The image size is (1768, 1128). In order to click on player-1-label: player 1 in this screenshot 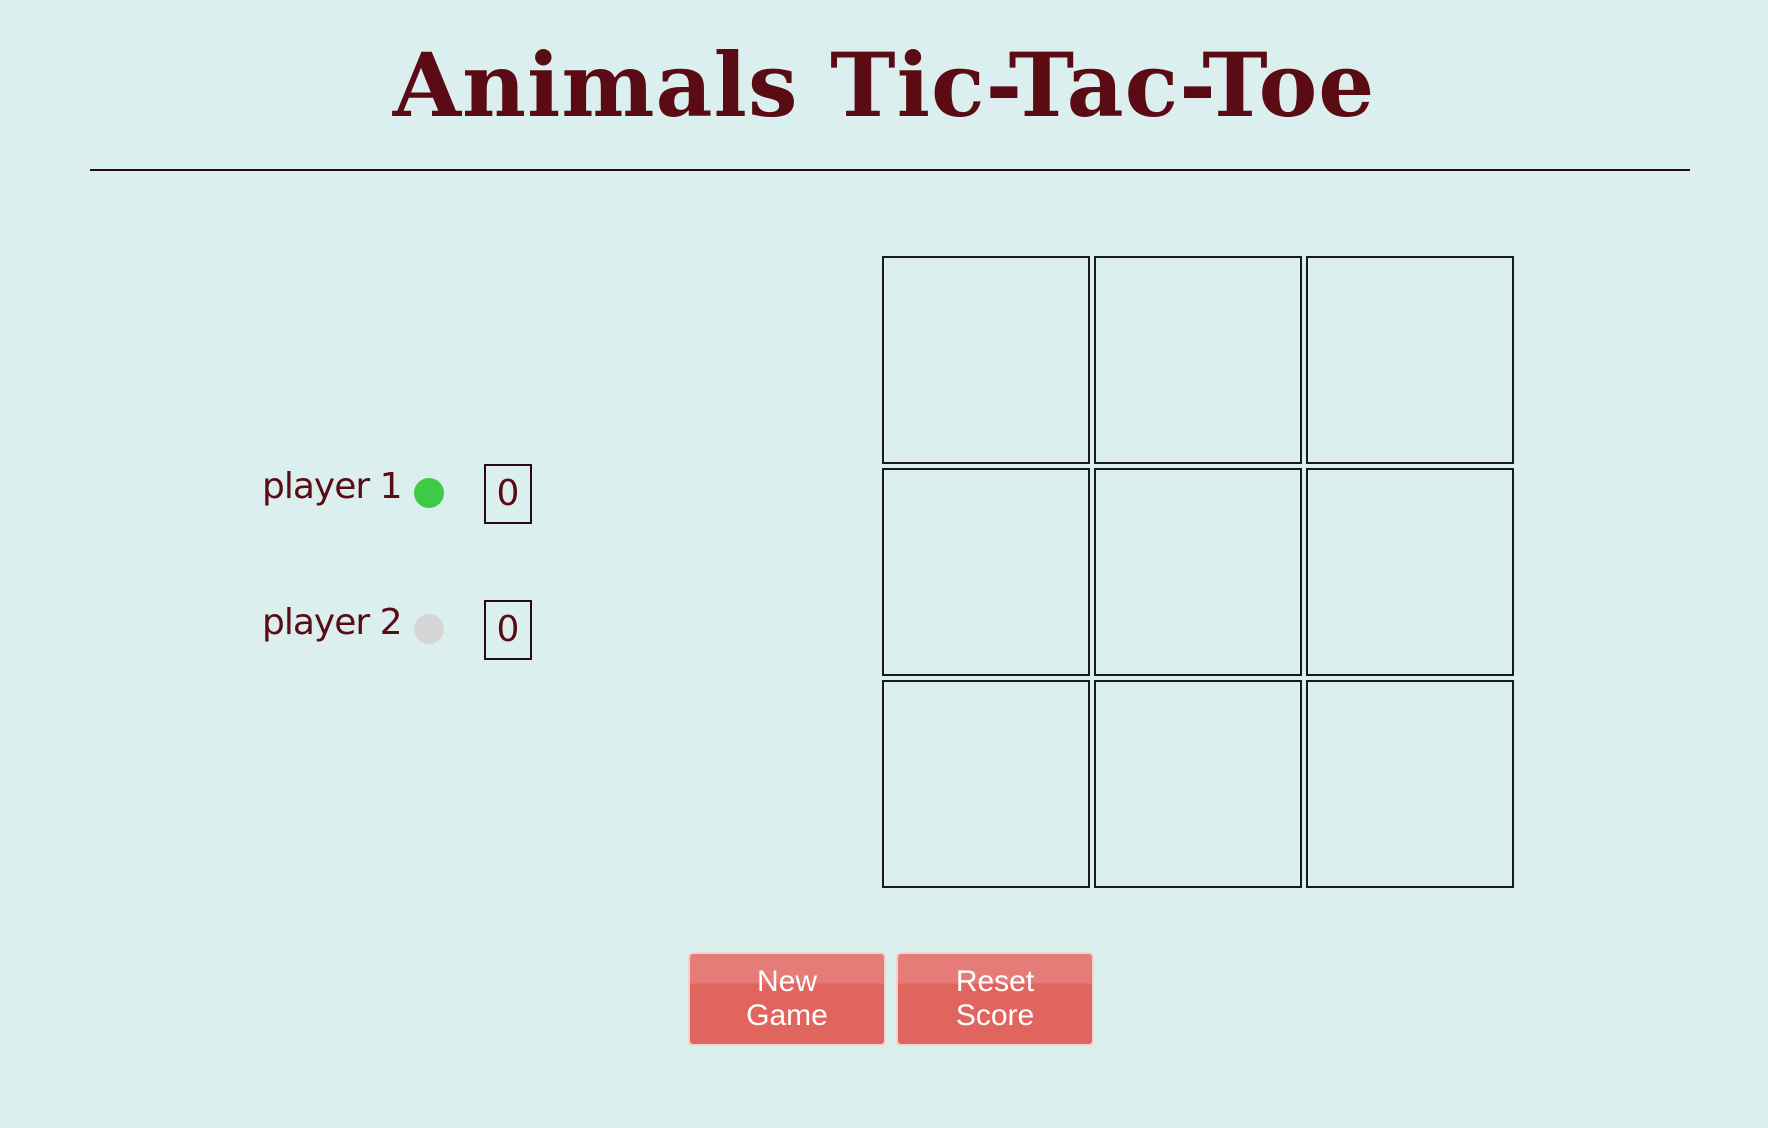, I will do `click(332, 486)`.